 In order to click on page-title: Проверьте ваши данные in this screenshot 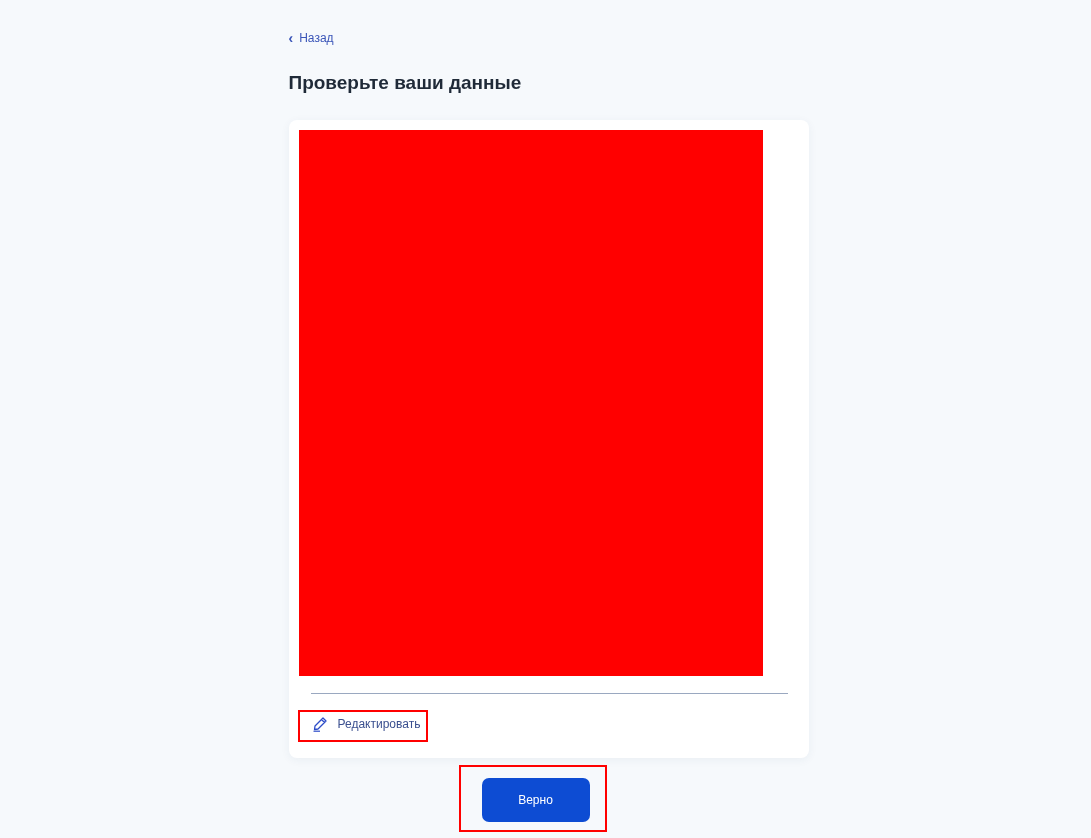, I will do `click(405, 83)`.